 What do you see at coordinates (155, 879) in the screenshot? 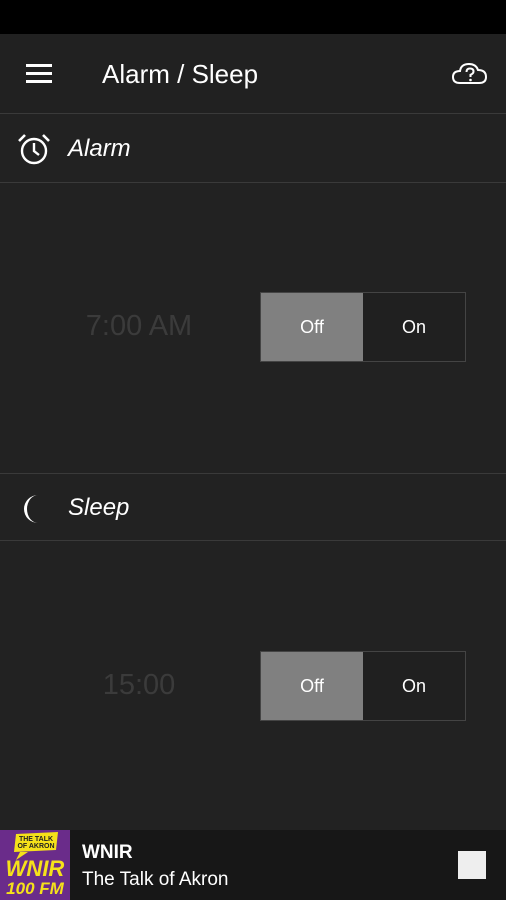
I see `station-description: The Talk of Akron` at bounding box center [155, 879].